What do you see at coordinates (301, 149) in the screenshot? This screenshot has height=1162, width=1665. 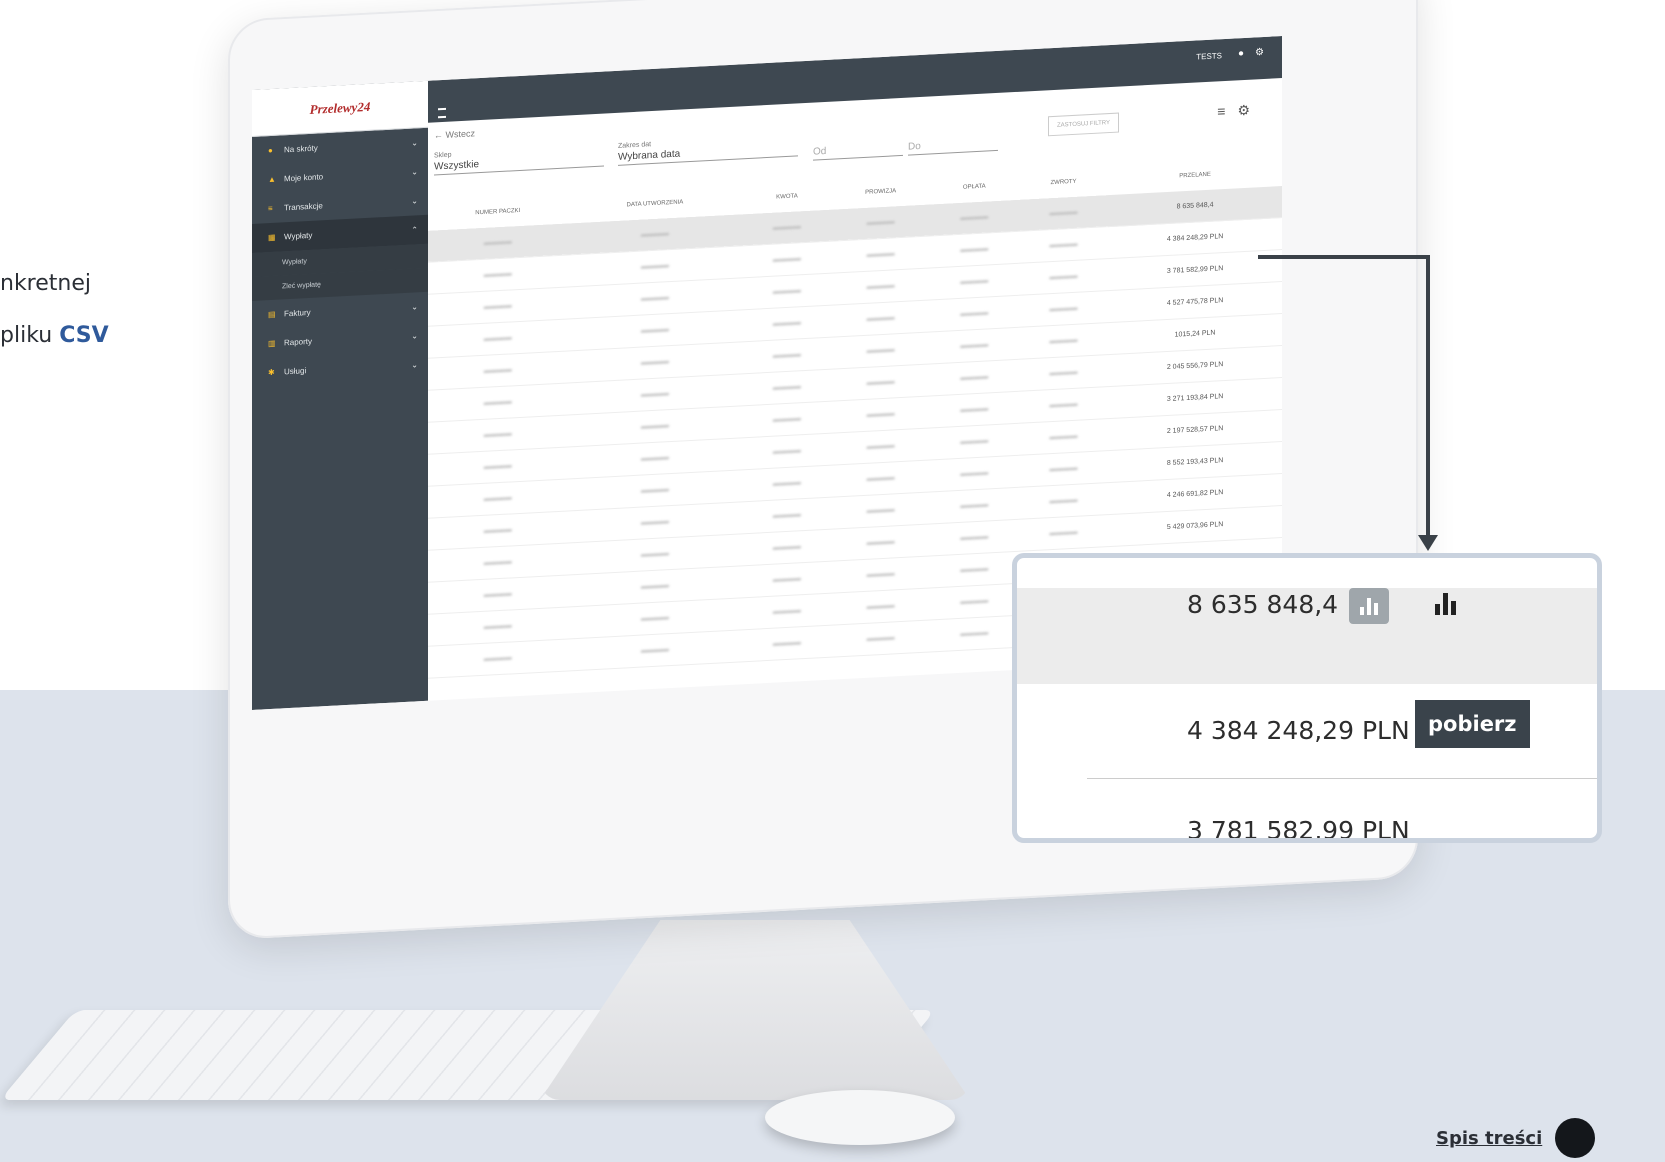 I see `sidebar-item-label: Na skróty` at bounding box center [301, 149].